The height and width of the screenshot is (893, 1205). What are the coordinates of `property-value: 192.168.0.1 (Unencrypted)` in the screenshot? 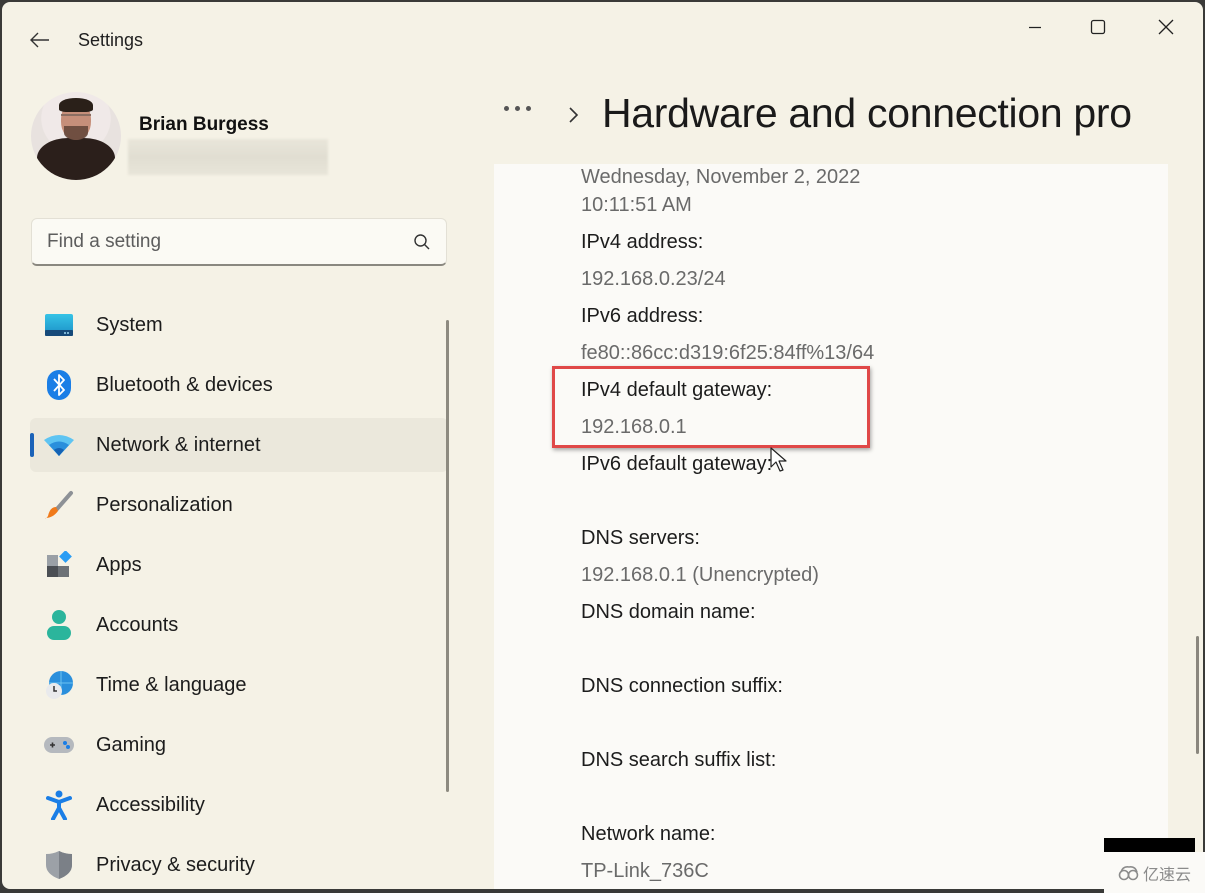 It's located at (700, 575).